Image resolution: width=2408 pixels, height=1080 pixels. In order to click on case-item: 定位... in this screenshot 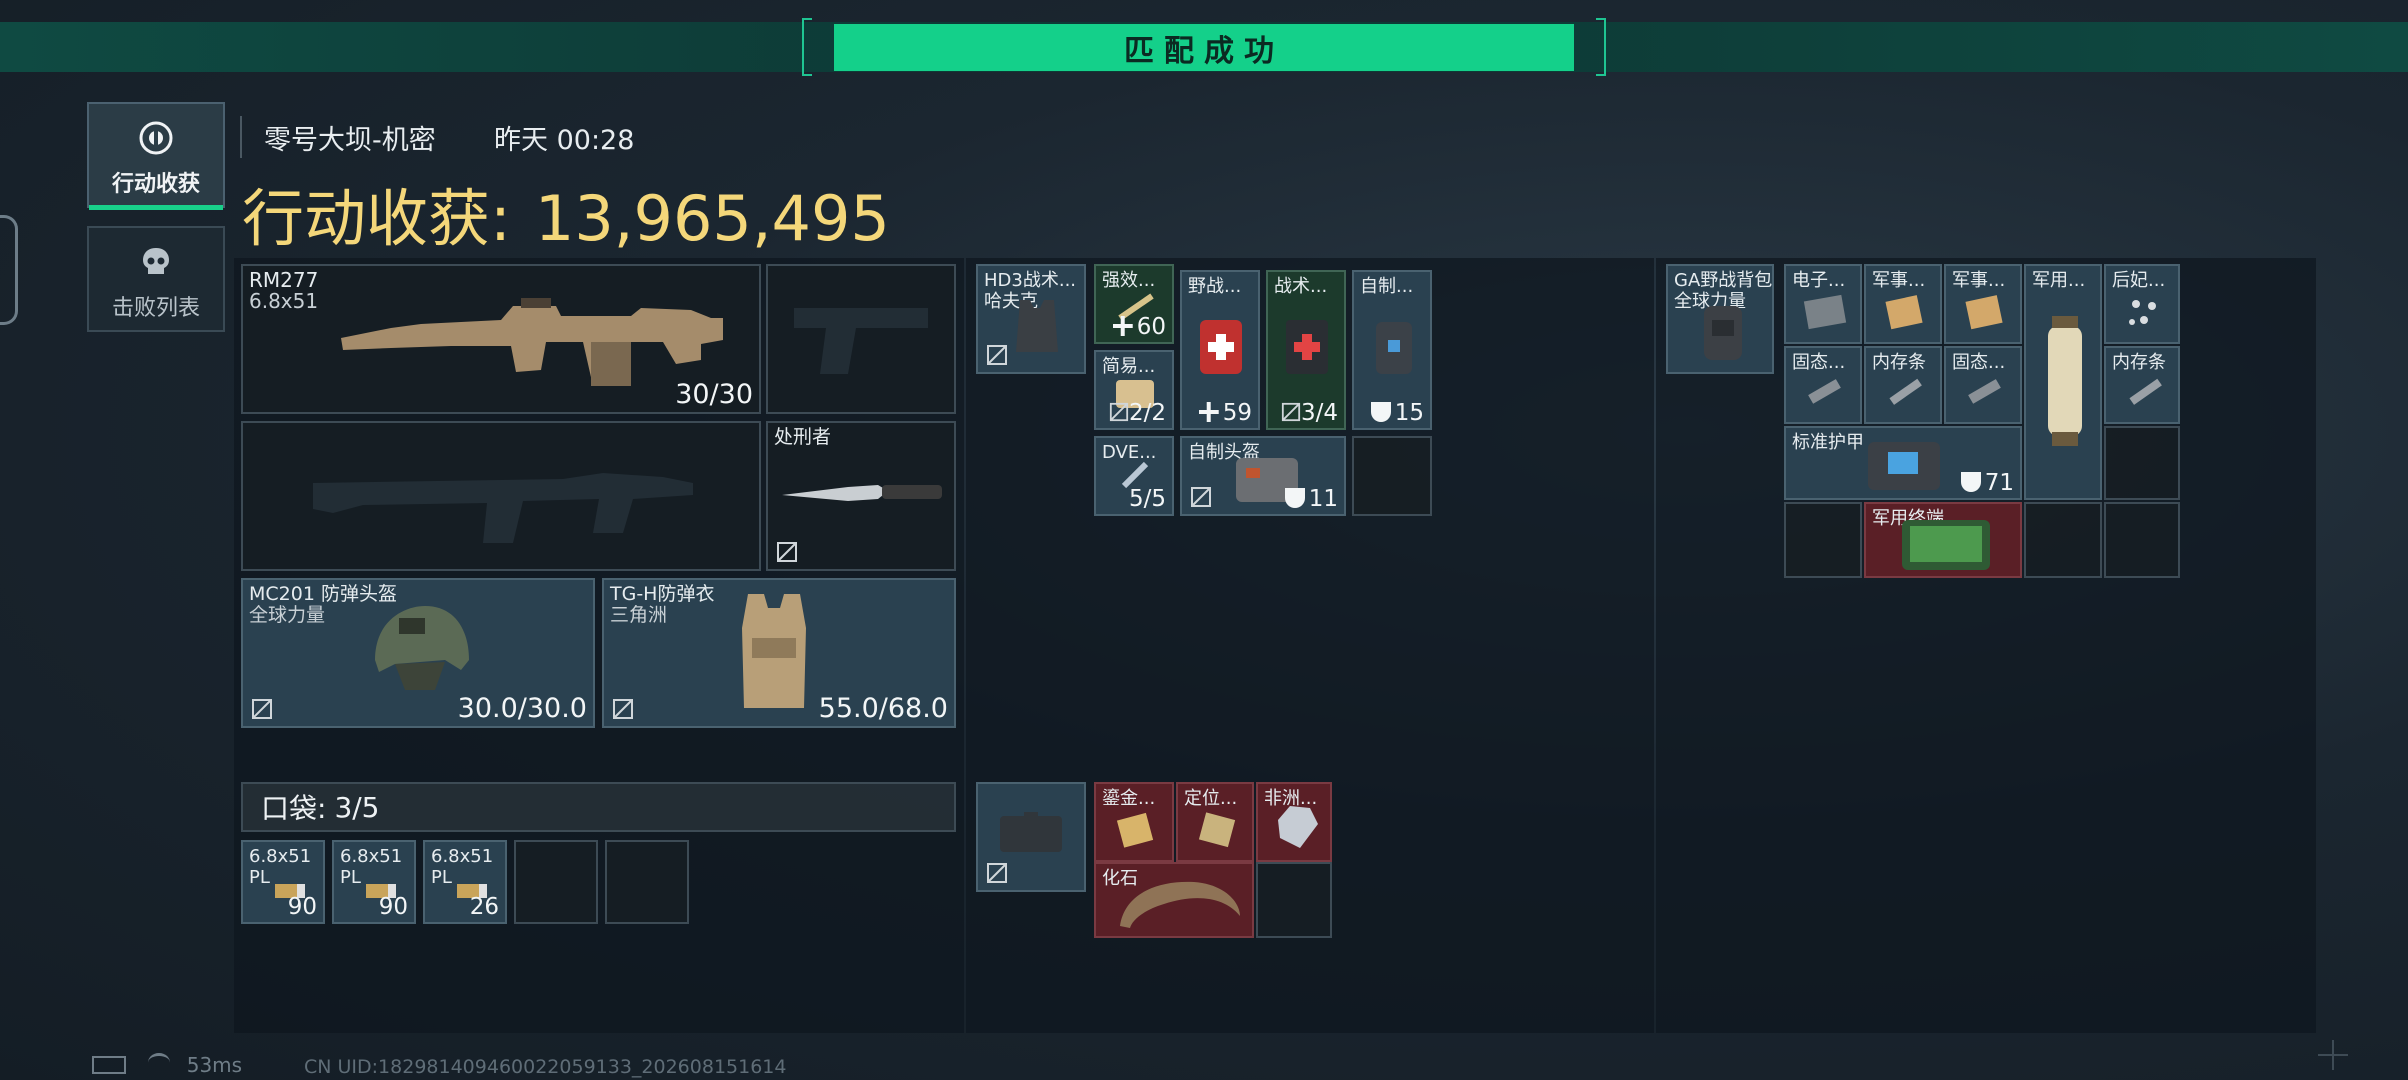, I will do `click(1215, 822)`.